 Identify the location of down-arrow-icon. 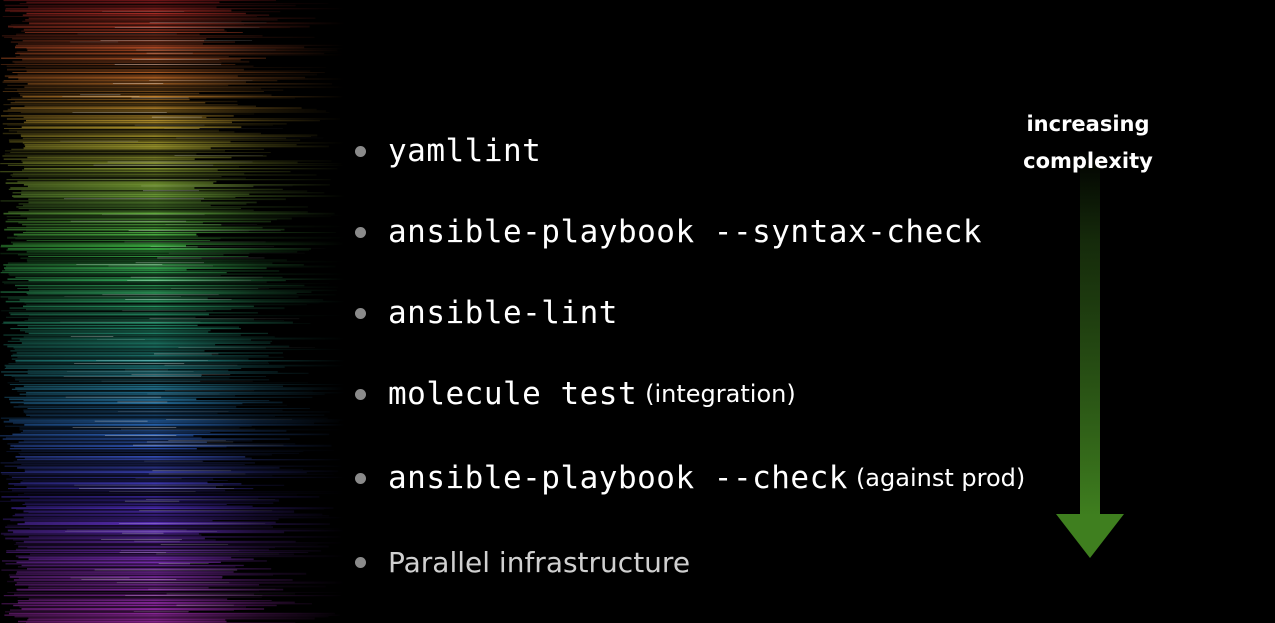
(1090, 354).